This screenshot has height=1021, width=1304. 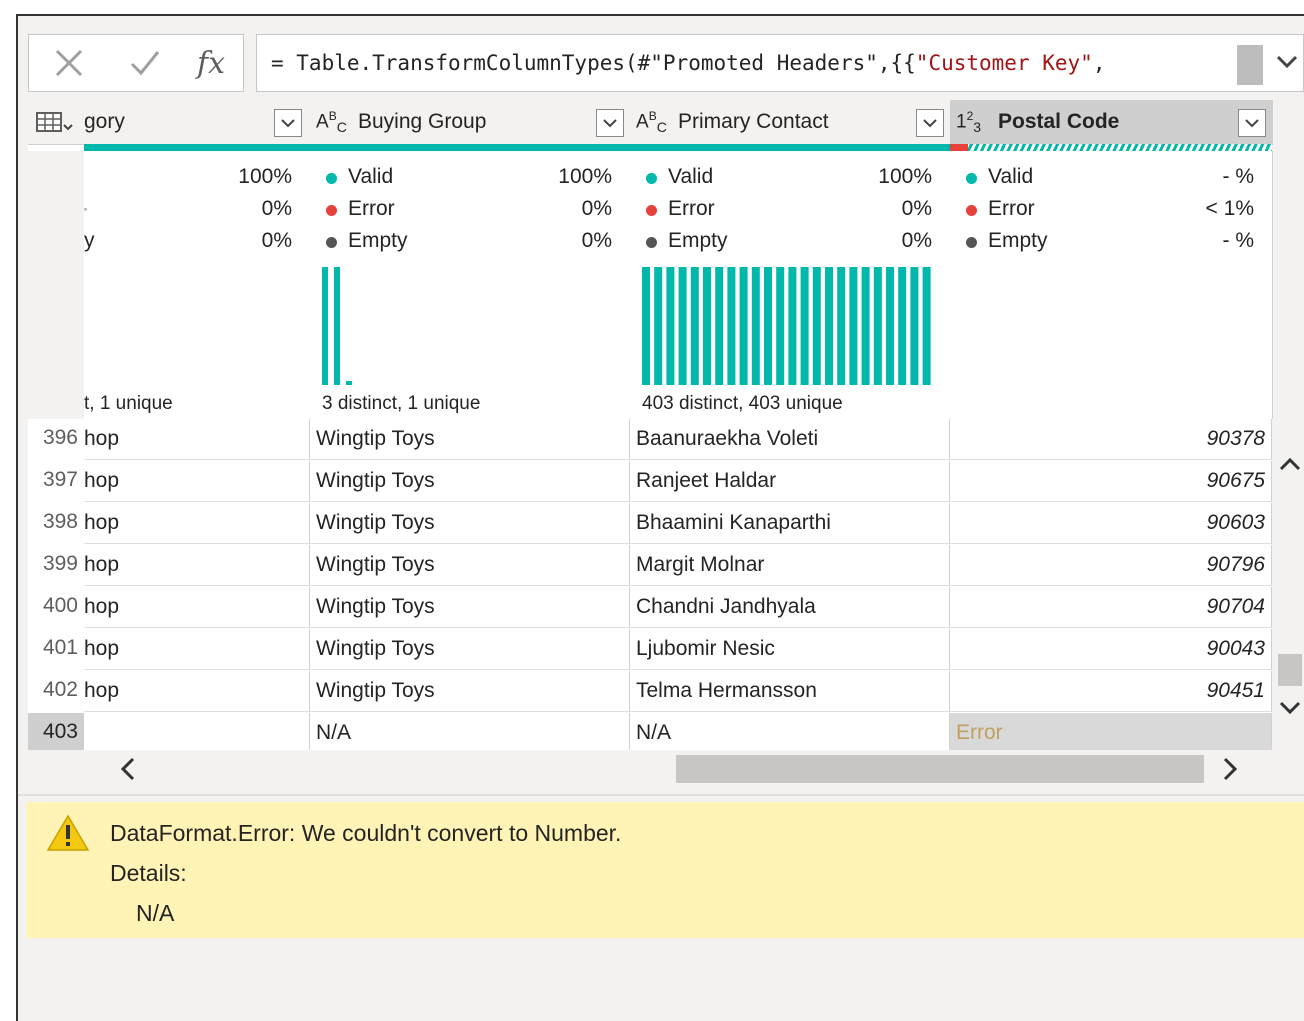 I want to click on valid-percent: - %, so click(x=1238, y=176).